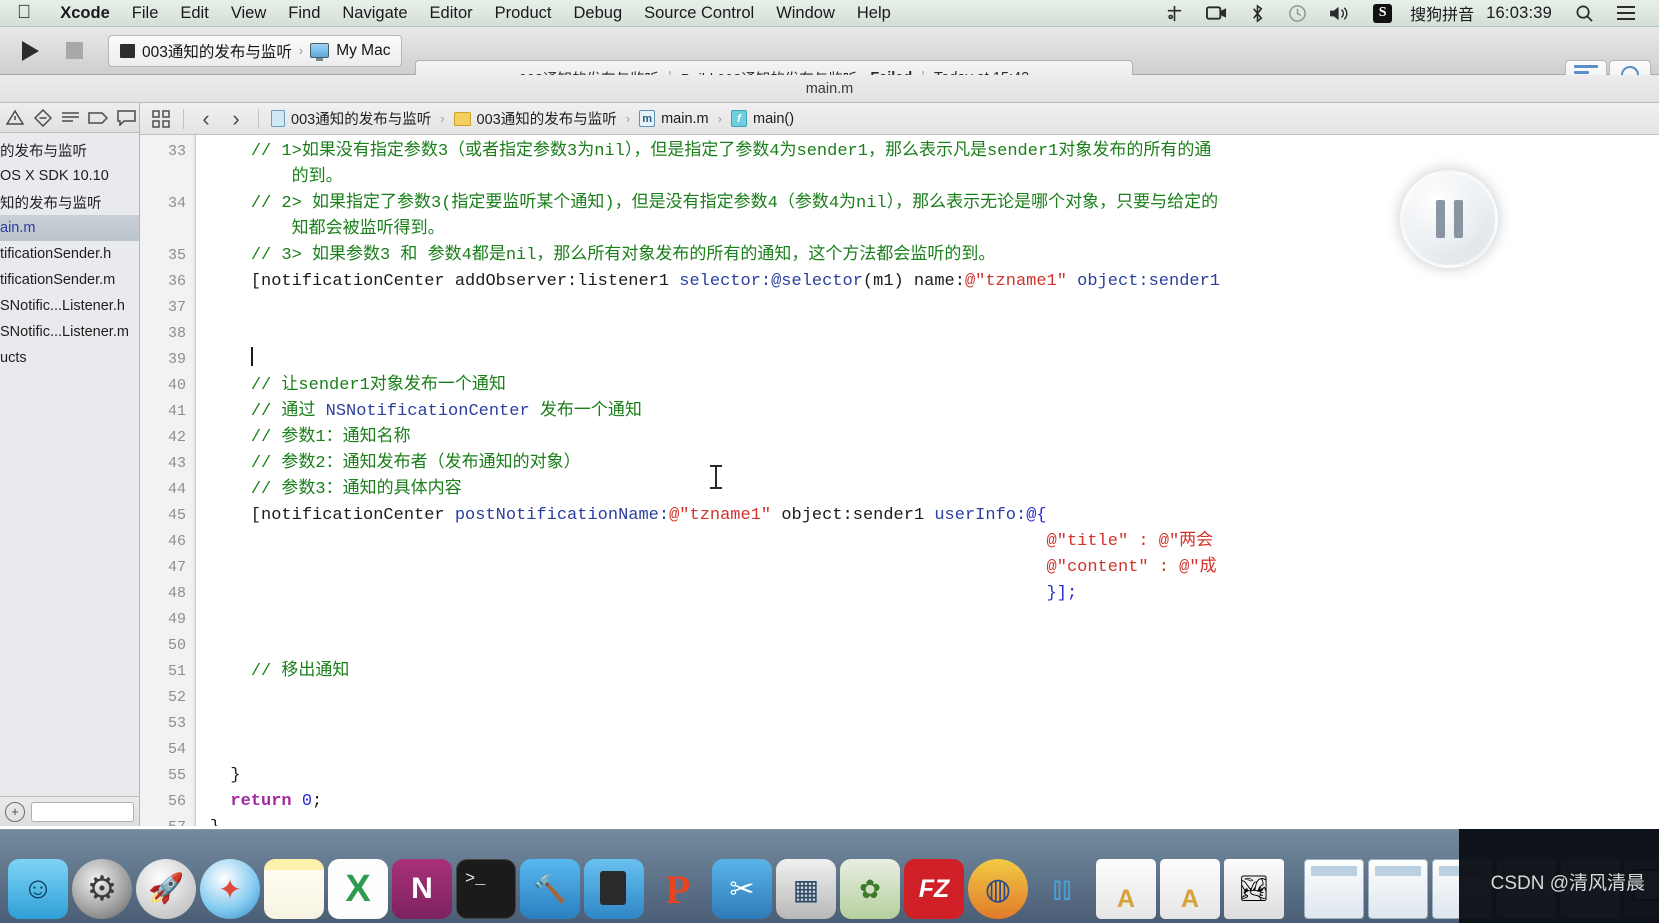 This screenshot has width=1659, height=923. I want to click on line-number: 55, so click(176, 775).